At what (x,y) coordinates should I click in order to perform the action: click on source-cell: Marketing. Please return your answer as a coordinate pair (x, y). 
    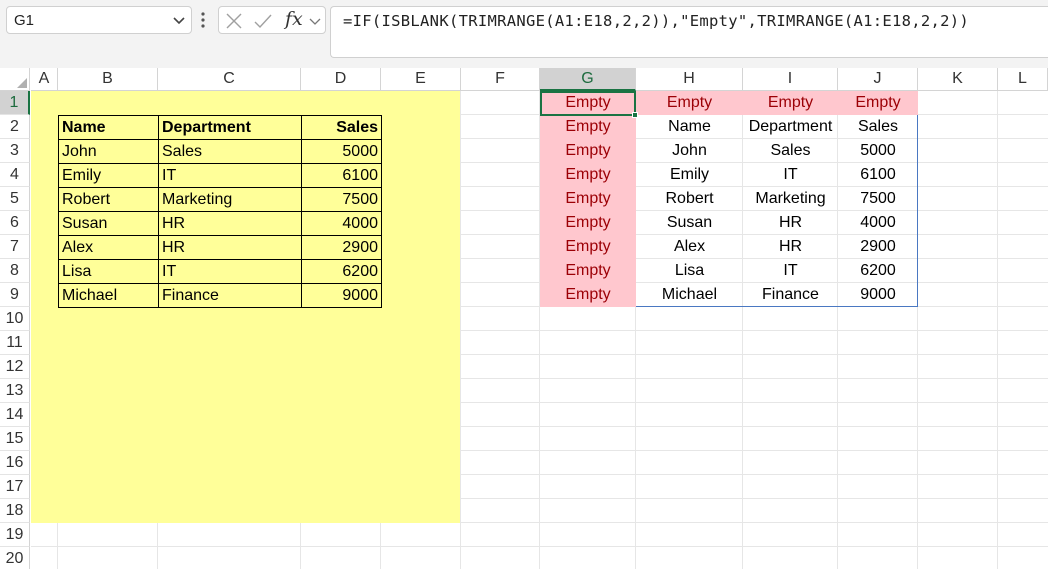
    Looking at the image, I should click on (230, 199).